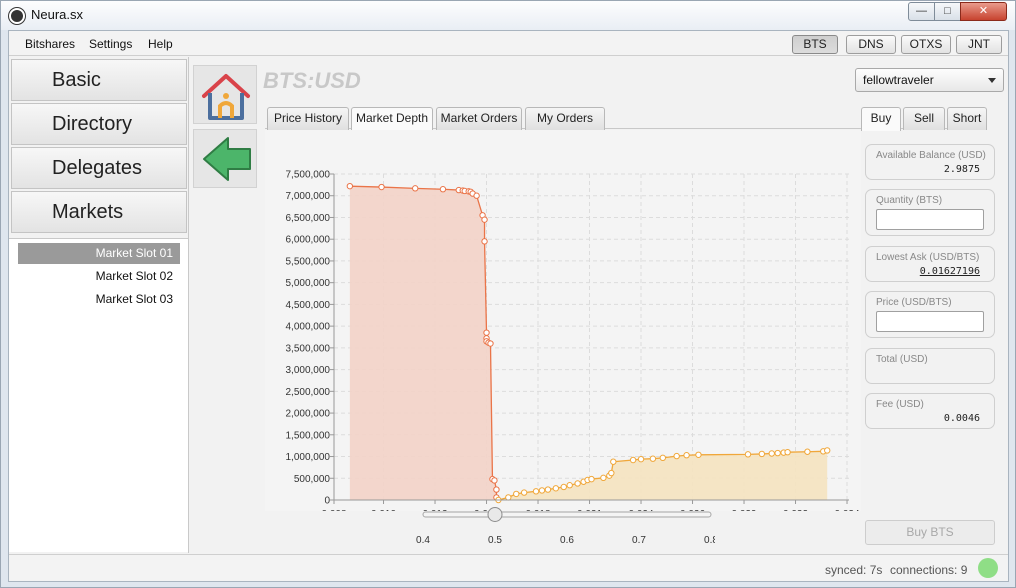  What do you see at coordinates (639, 540) in the screenshot?
I see `slider-tick-label: 0.7` at bounding box center [639, 540].